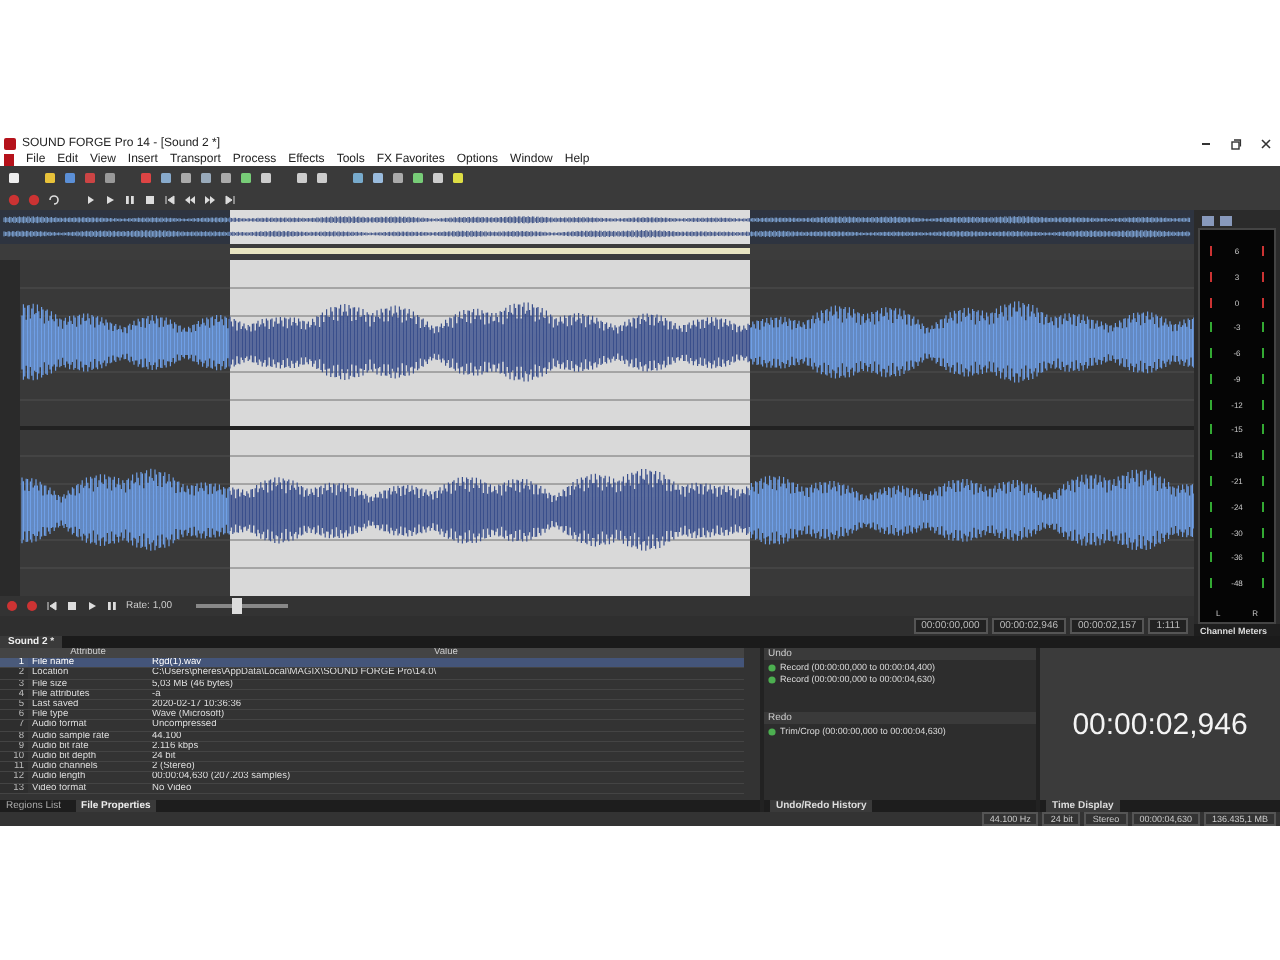 The image size is (1280, 960). Describe the element at coordinates (1266, 144) in the screenshot. I see `close-icon` at that location.